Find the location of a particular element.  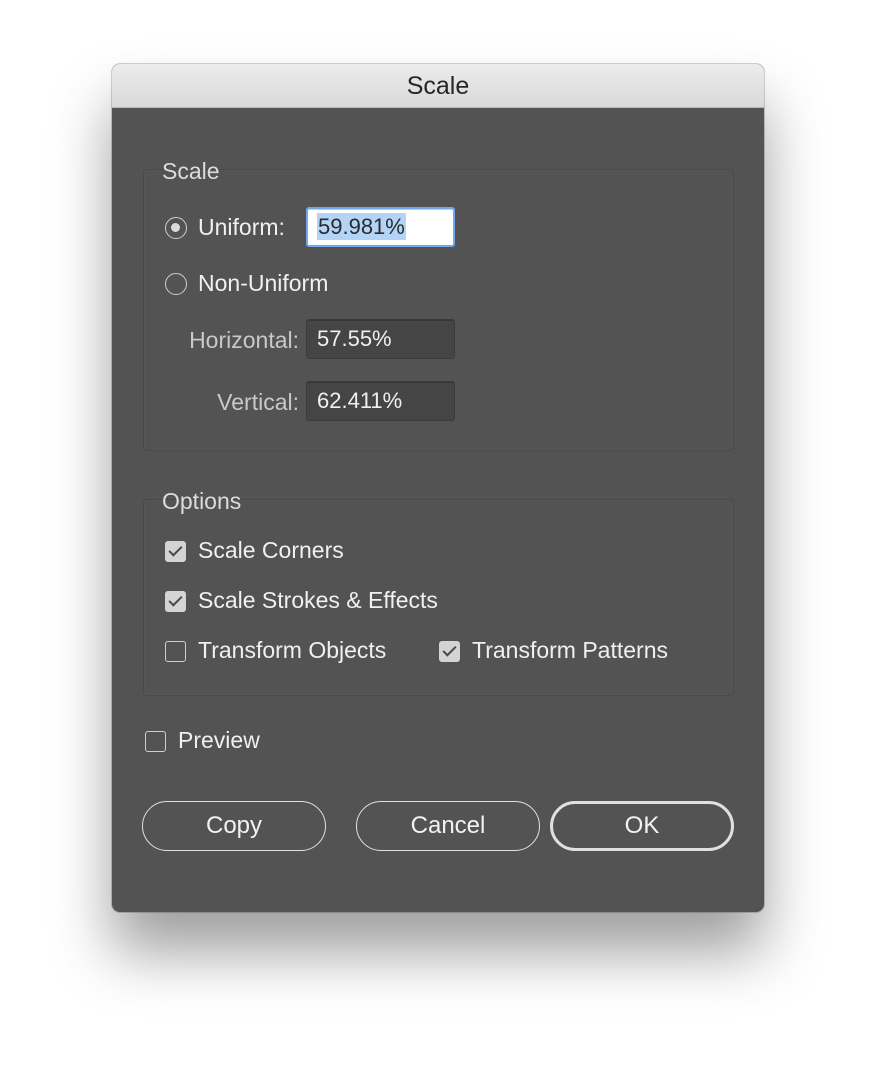

options-group-title: Options is located at coordinates (202, 501).